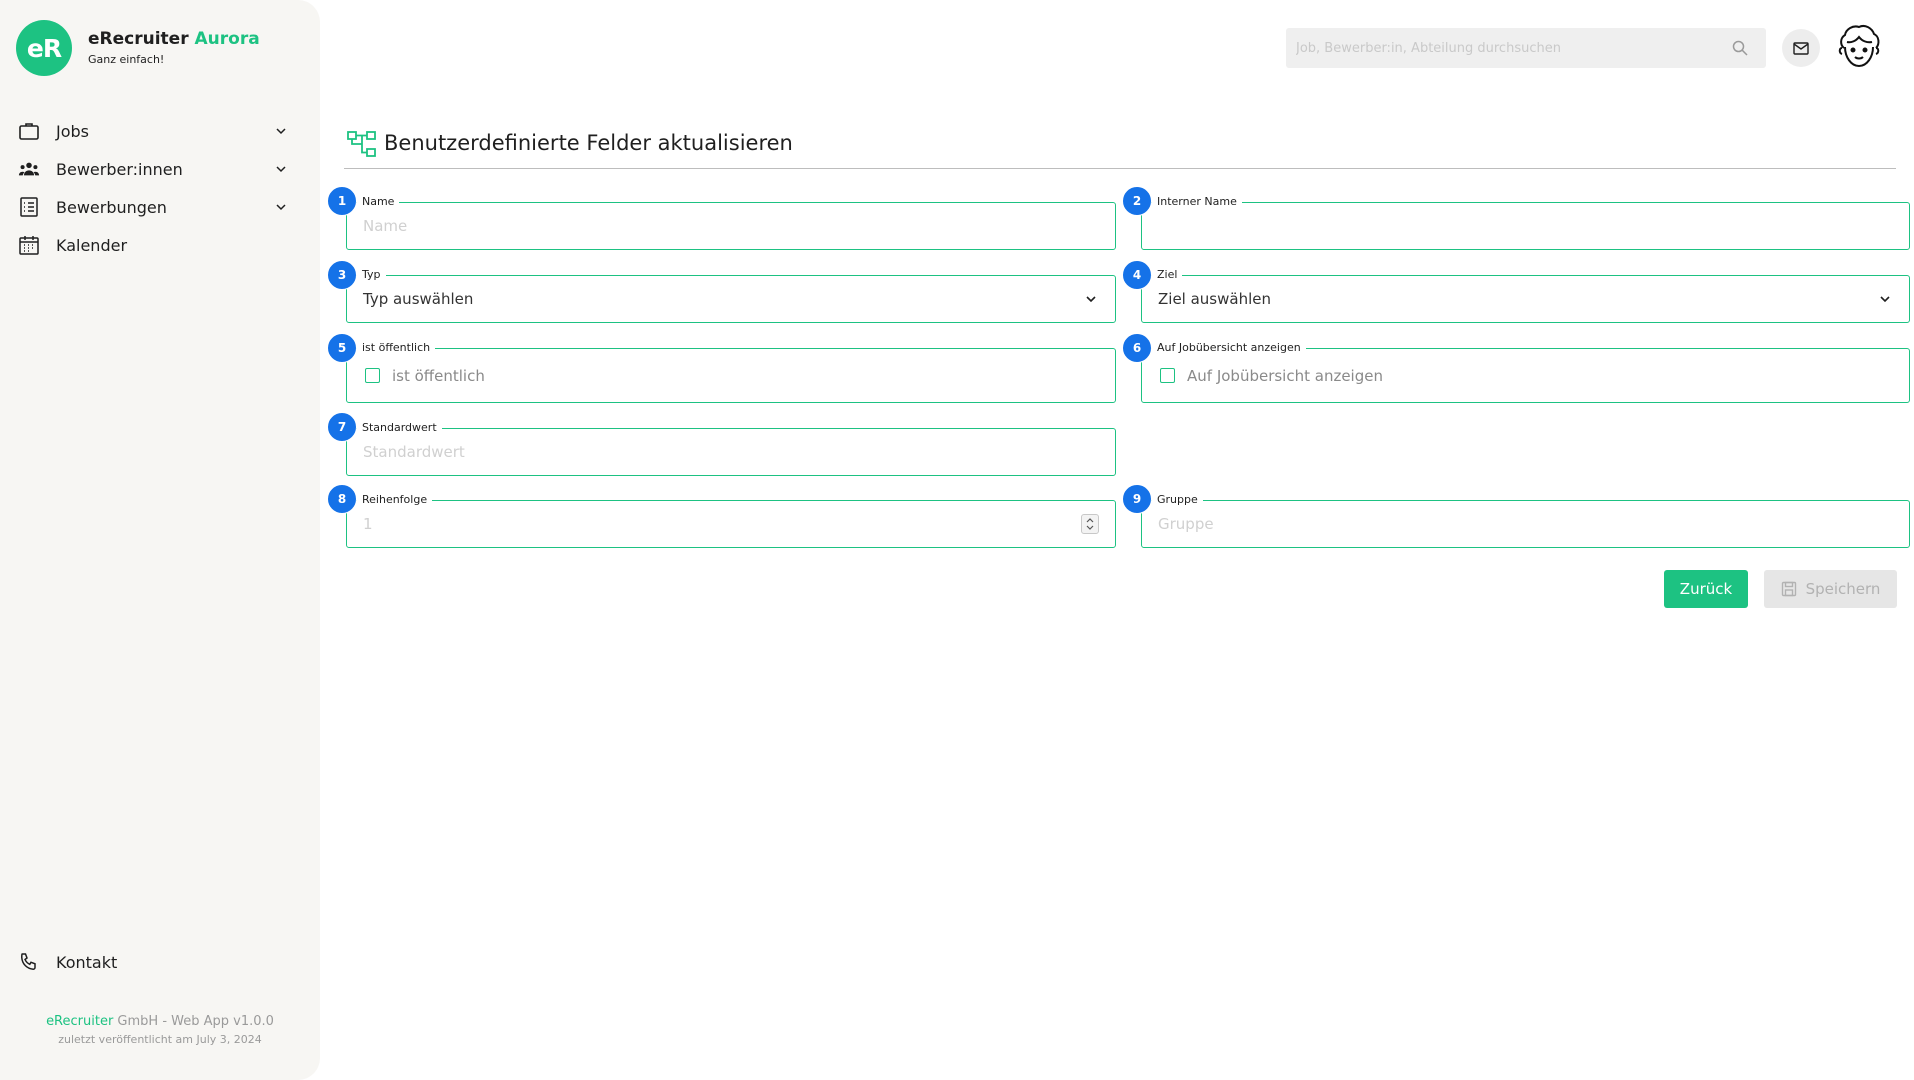  I want to click on mail-icon, so click(1801, 48).